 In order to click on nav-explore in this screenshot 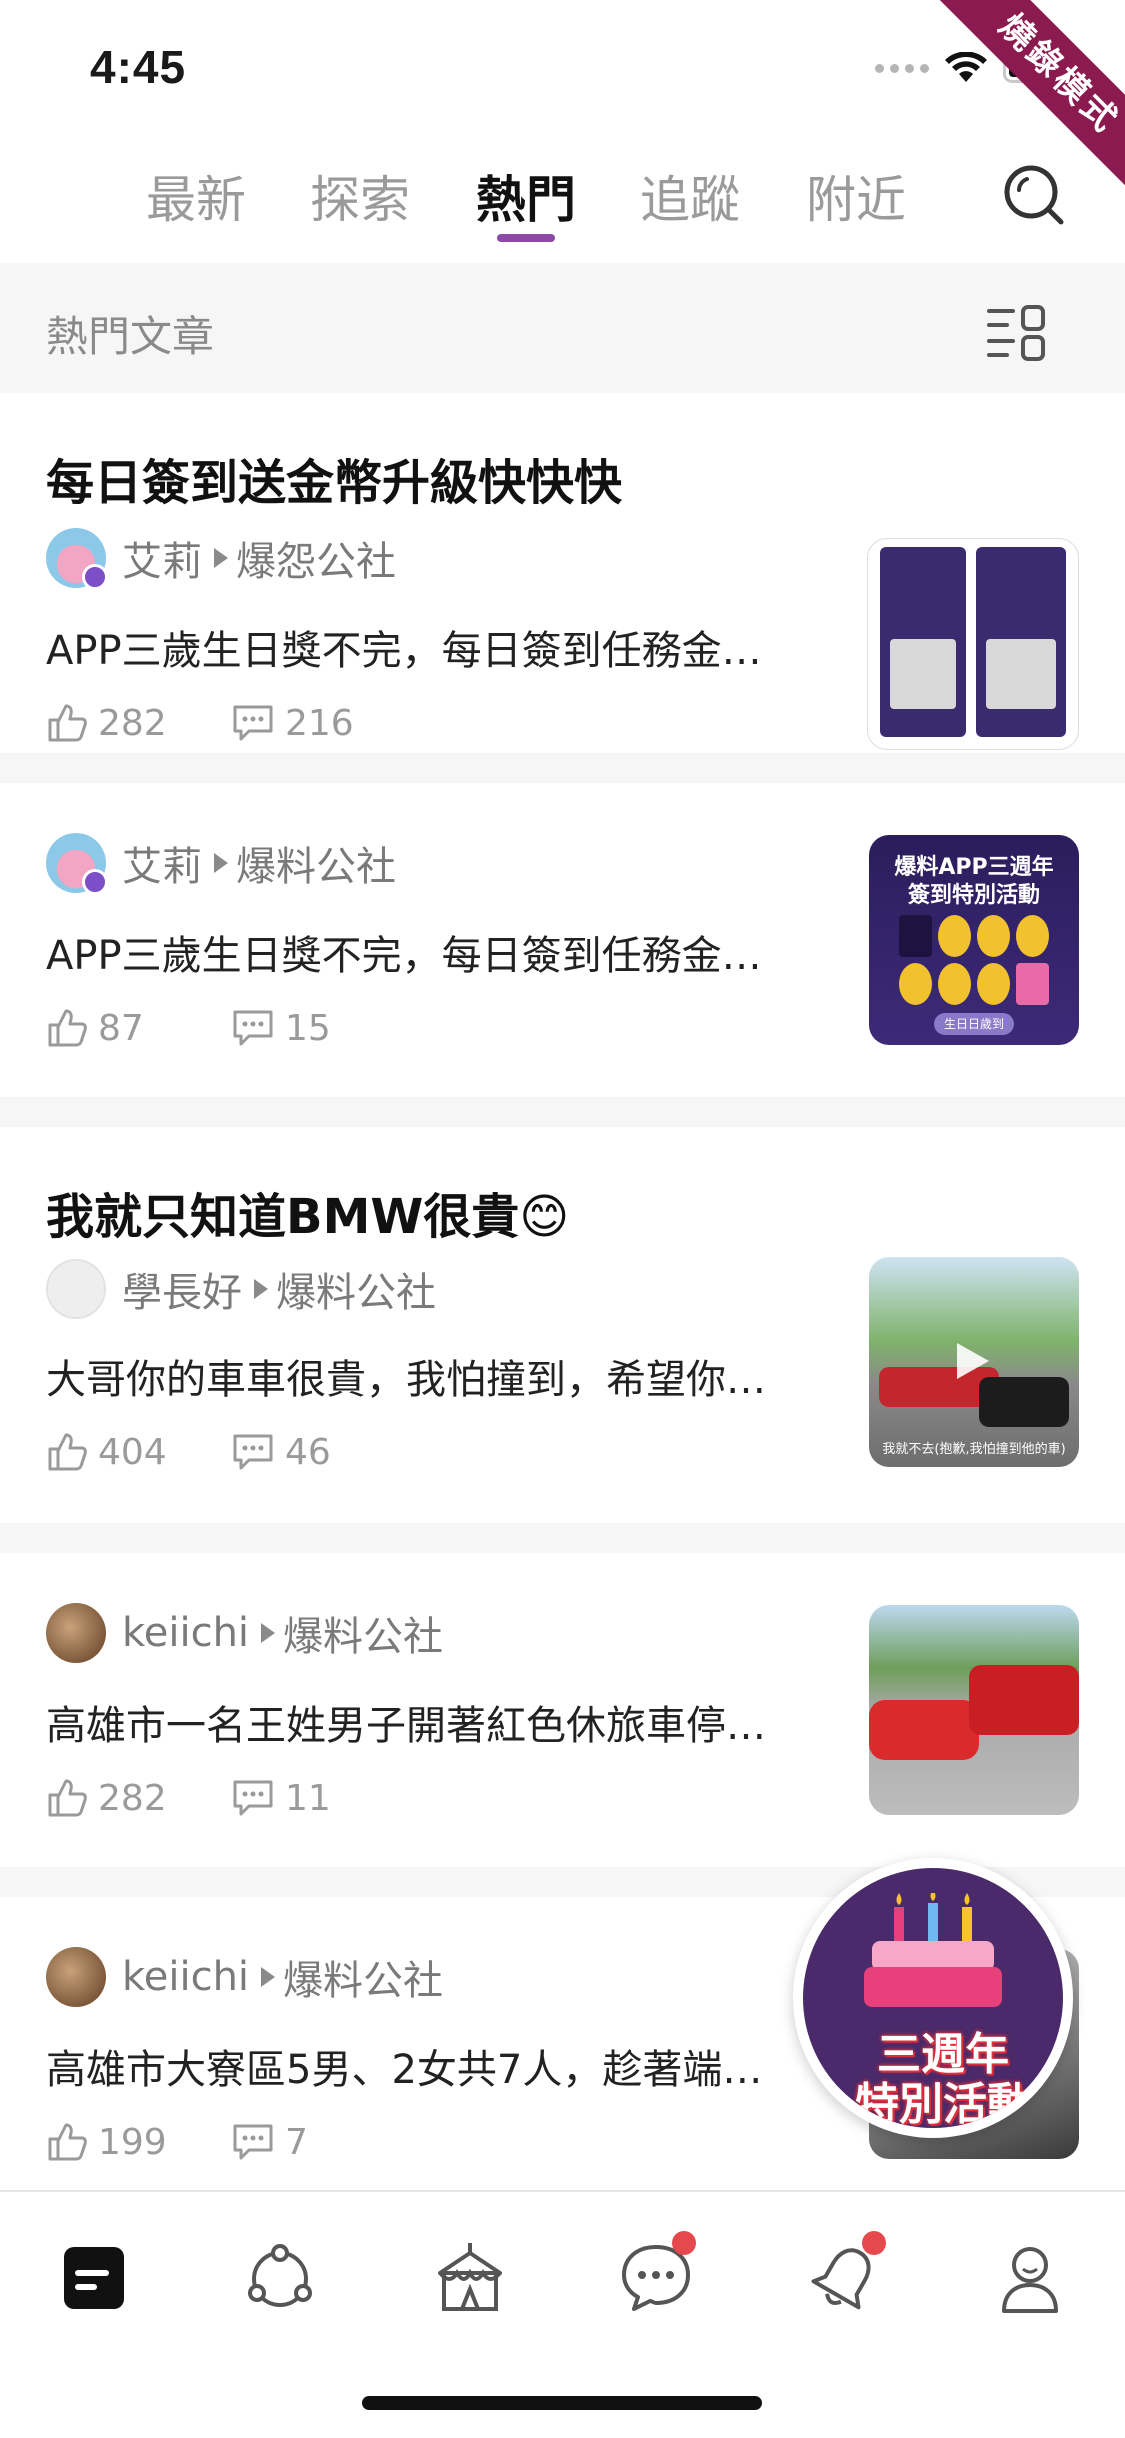, I will do `click(280, 2277)`.